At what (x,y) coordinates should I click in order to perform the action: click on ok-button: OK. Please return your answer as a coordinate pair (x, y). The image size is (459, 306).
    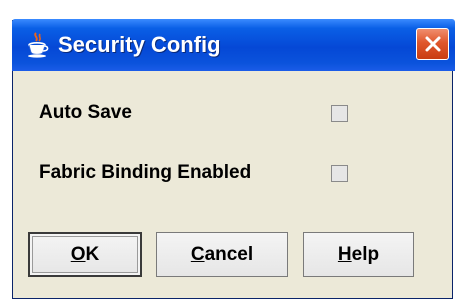
    Looking at the image, I should click on (85, 254).